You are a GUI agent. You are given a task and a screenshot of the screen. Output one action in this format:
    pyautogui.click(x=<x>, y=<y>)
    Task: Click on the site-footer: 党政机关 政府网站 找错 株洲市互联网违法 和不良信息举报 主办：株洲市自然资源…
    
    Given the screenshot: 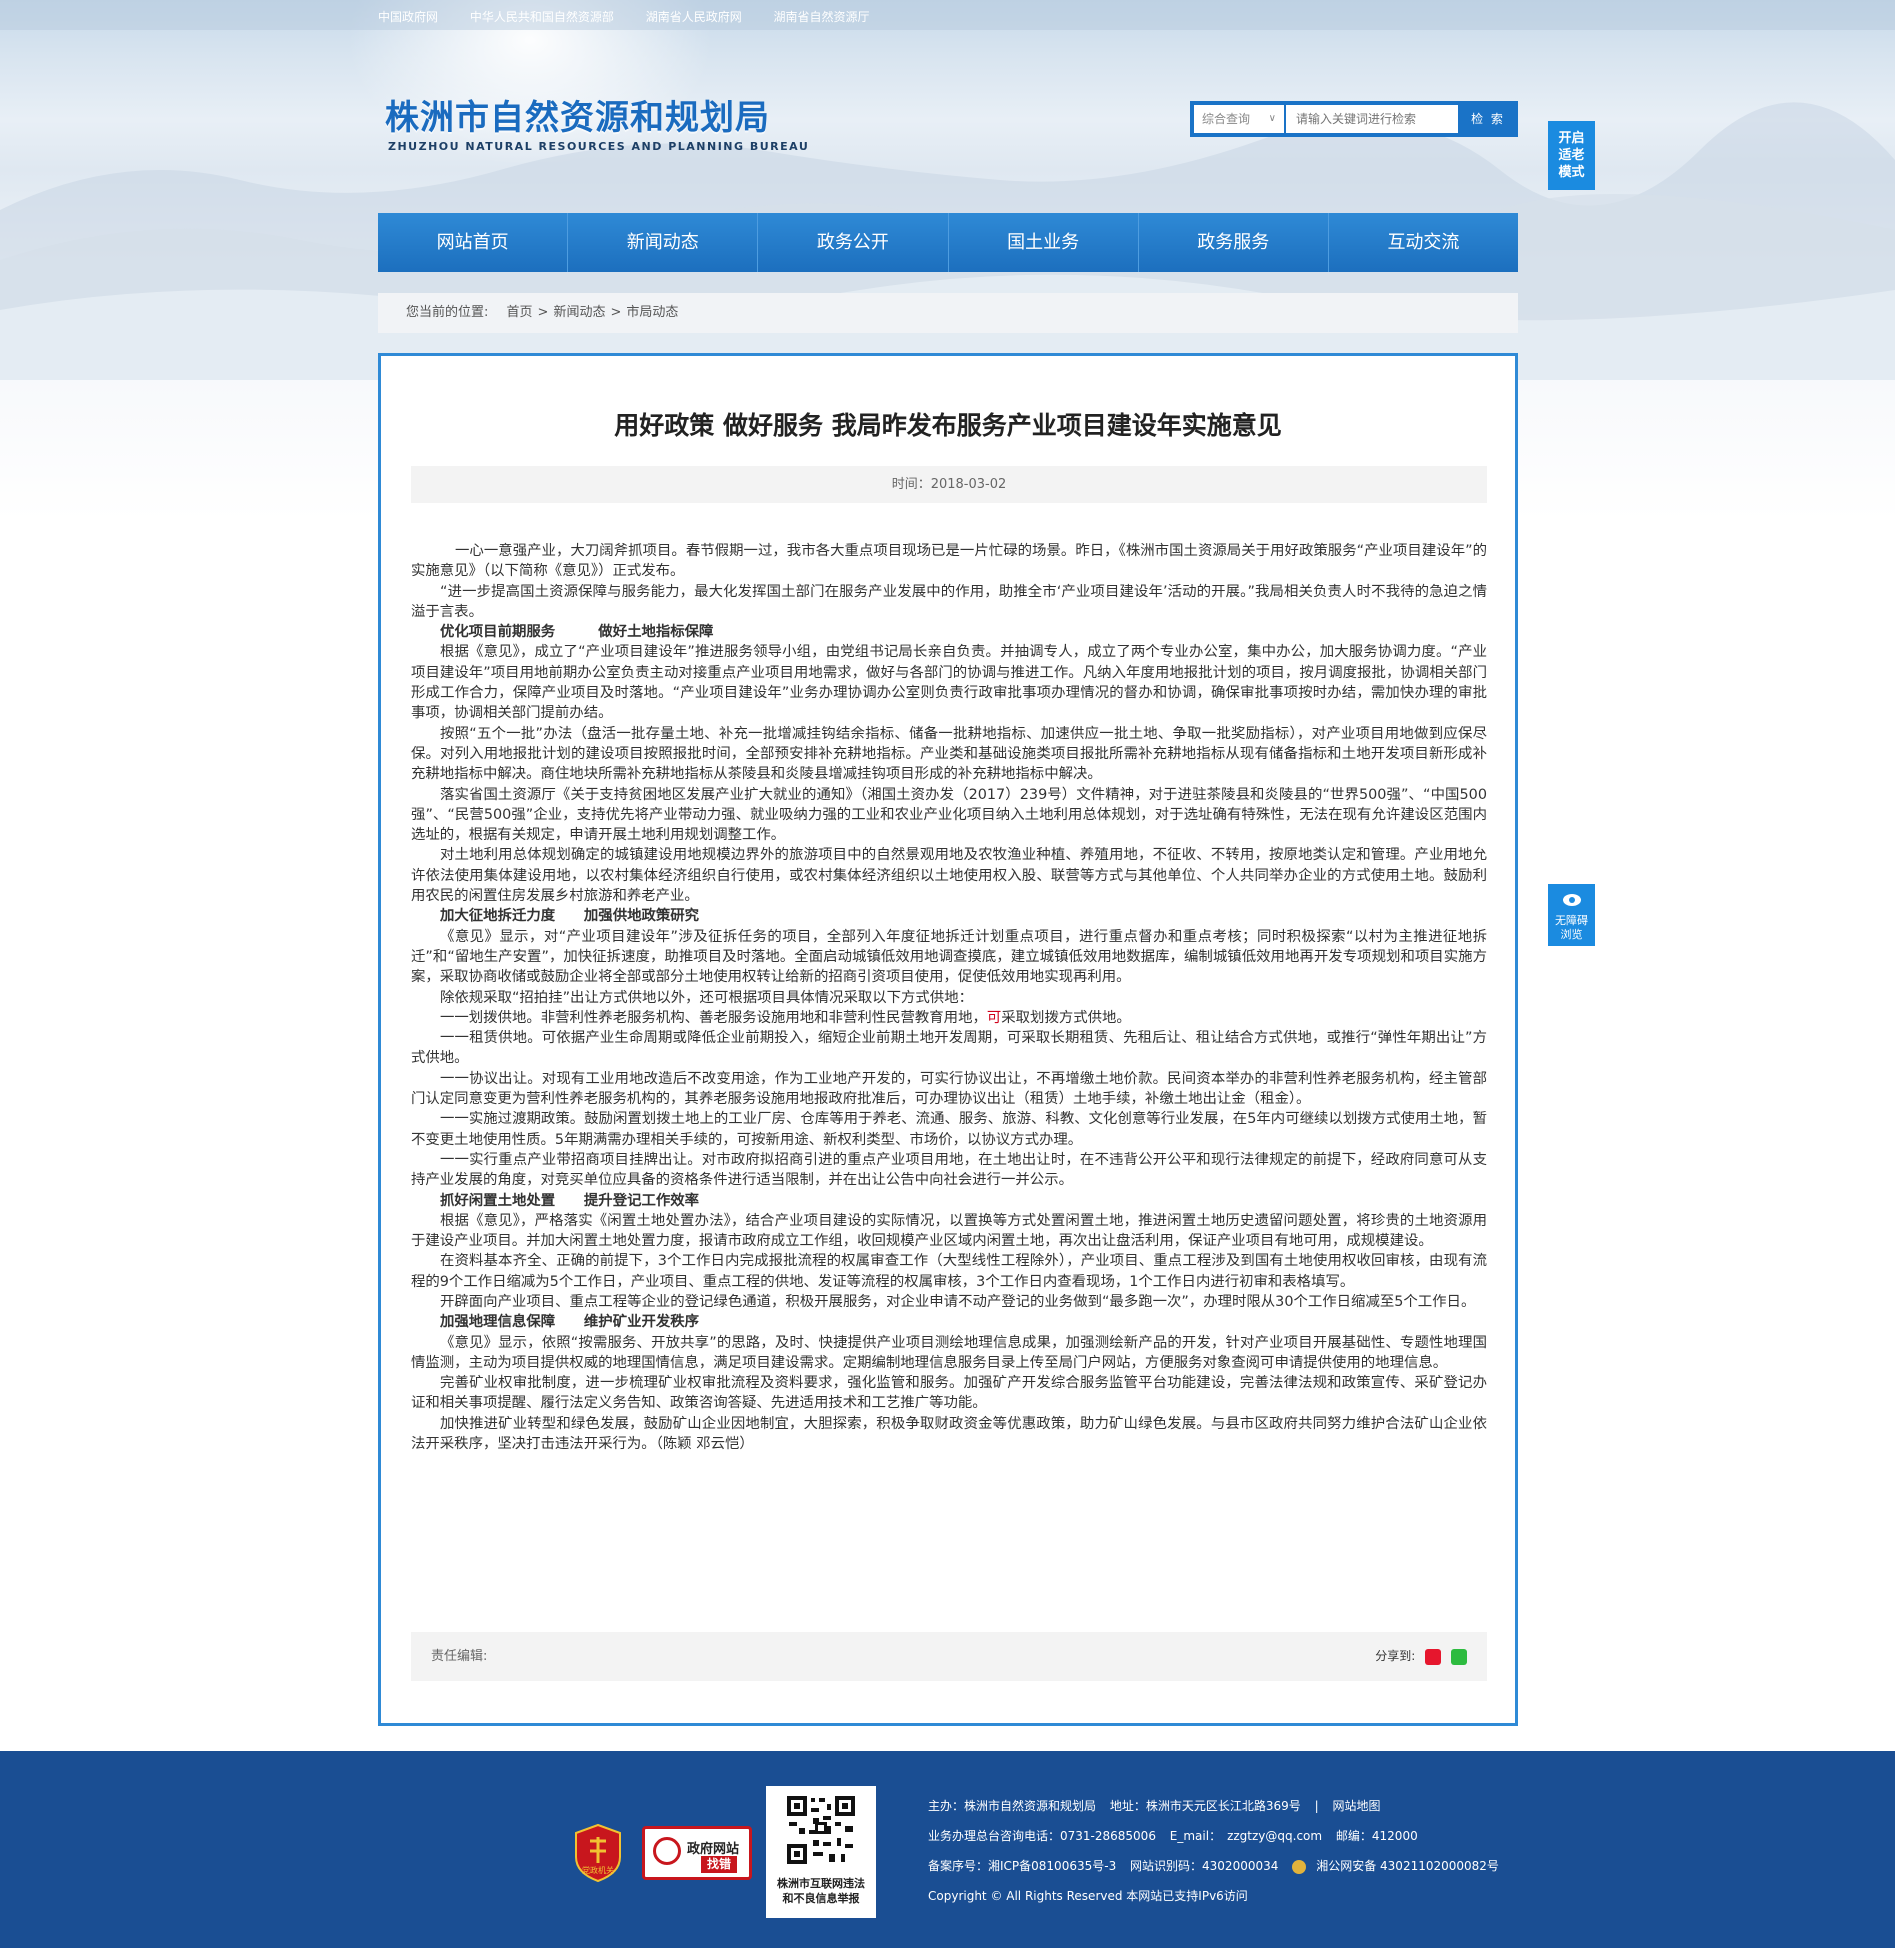 What is the action you would take?
    pyautogui.click(x=947, y=1849)
    